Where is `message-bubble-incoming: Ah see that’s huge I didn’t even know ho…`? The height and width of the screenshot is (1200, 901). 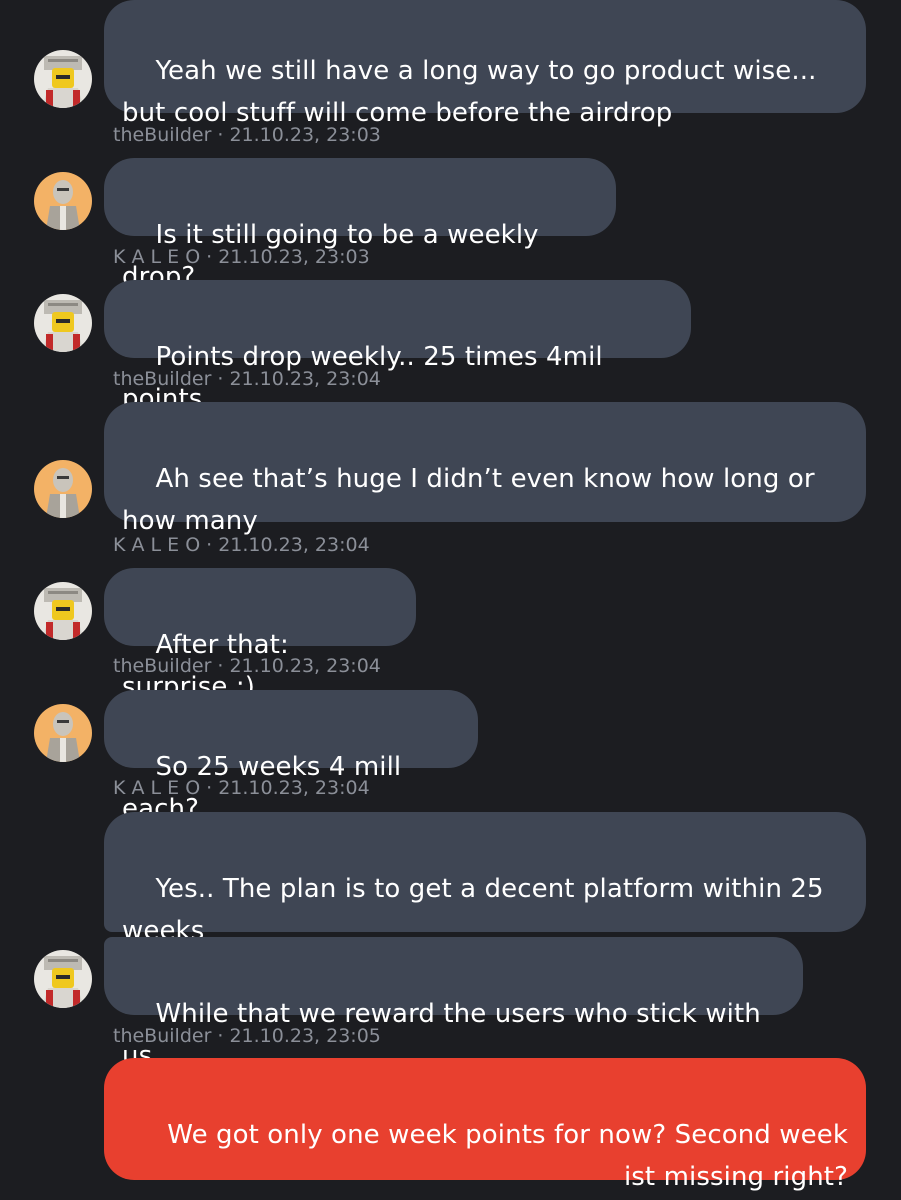 message-bubble-incoming: Ah see that’s huge I didn’t even know ho… is located at coordinates (485, 469).